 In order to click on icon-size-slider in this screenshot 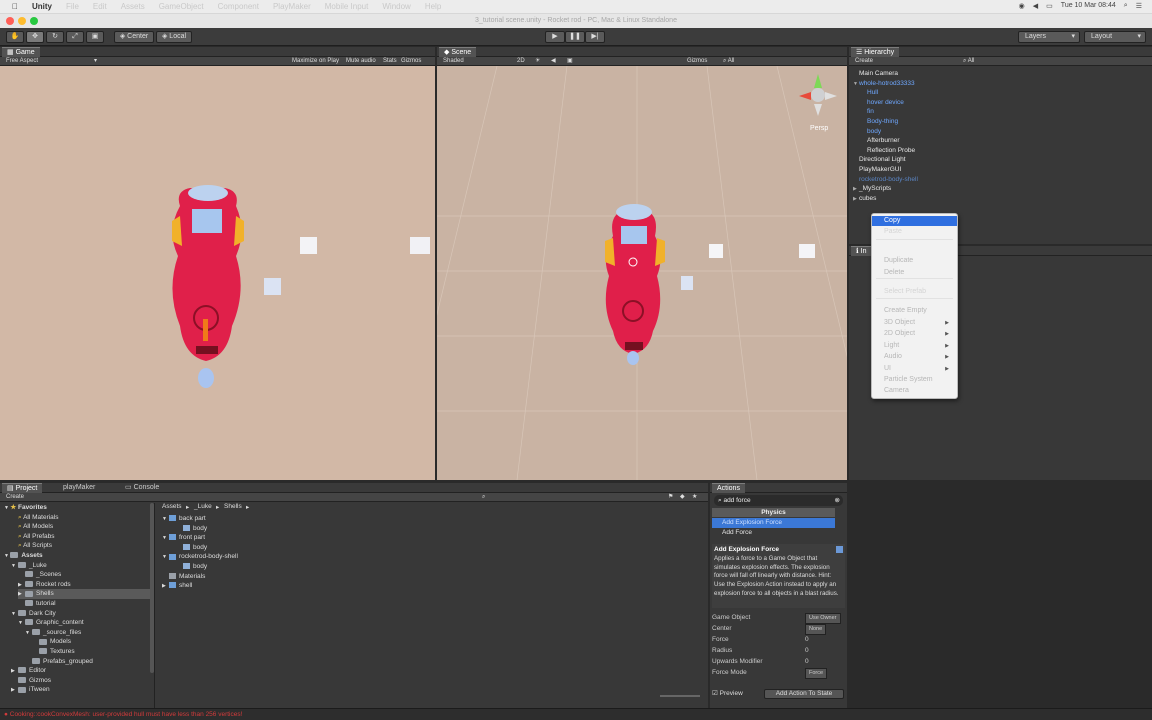, I will do `click(680, 696)`.